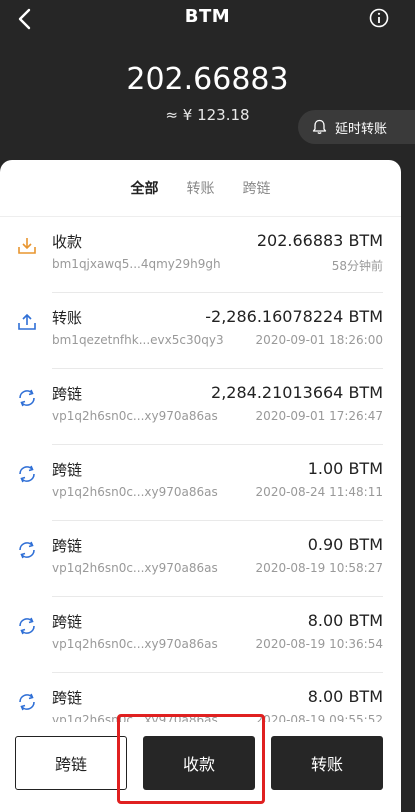  I want to click on bell-icon, so click(319, 126).